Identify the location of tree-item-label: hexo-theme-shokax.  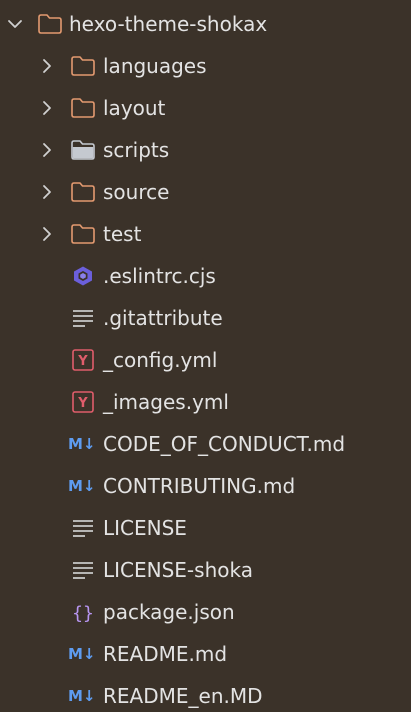
(168, 24).